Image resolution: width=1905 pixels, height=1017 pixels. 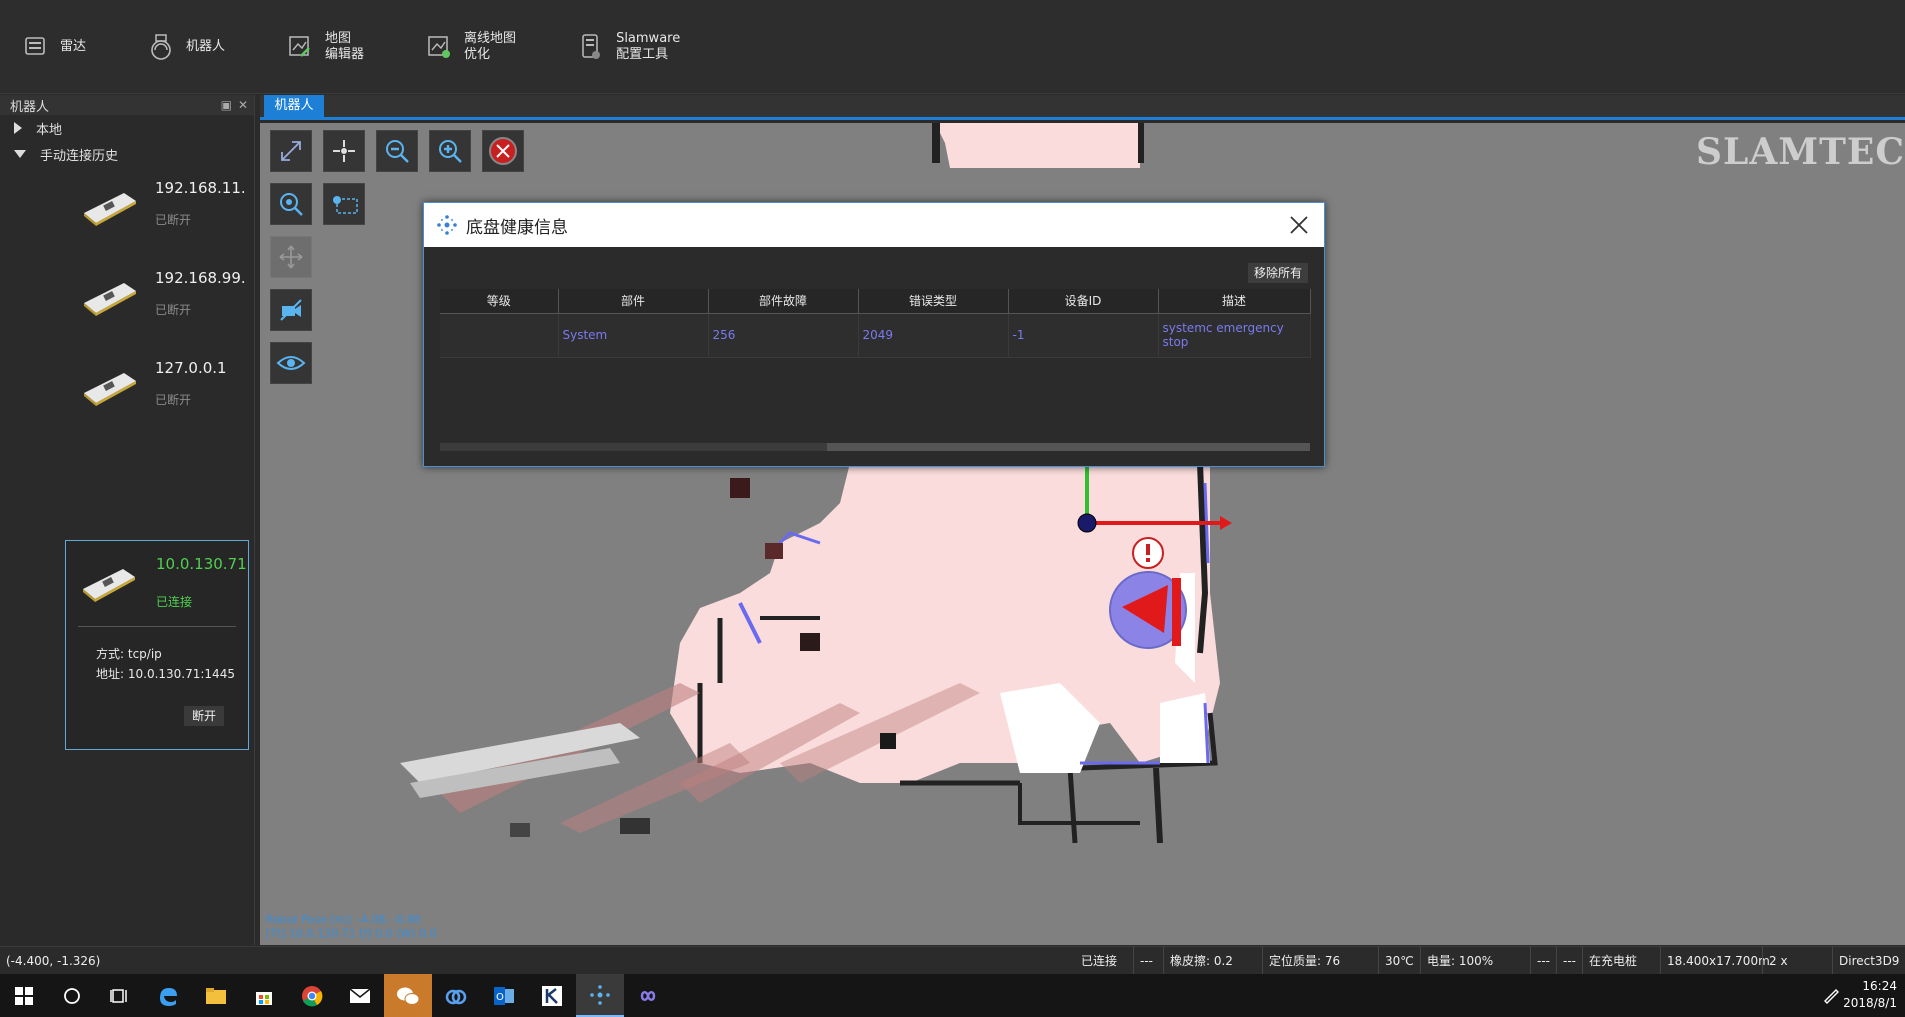 I want to click on infinity-app, so click(x=648, y=995).